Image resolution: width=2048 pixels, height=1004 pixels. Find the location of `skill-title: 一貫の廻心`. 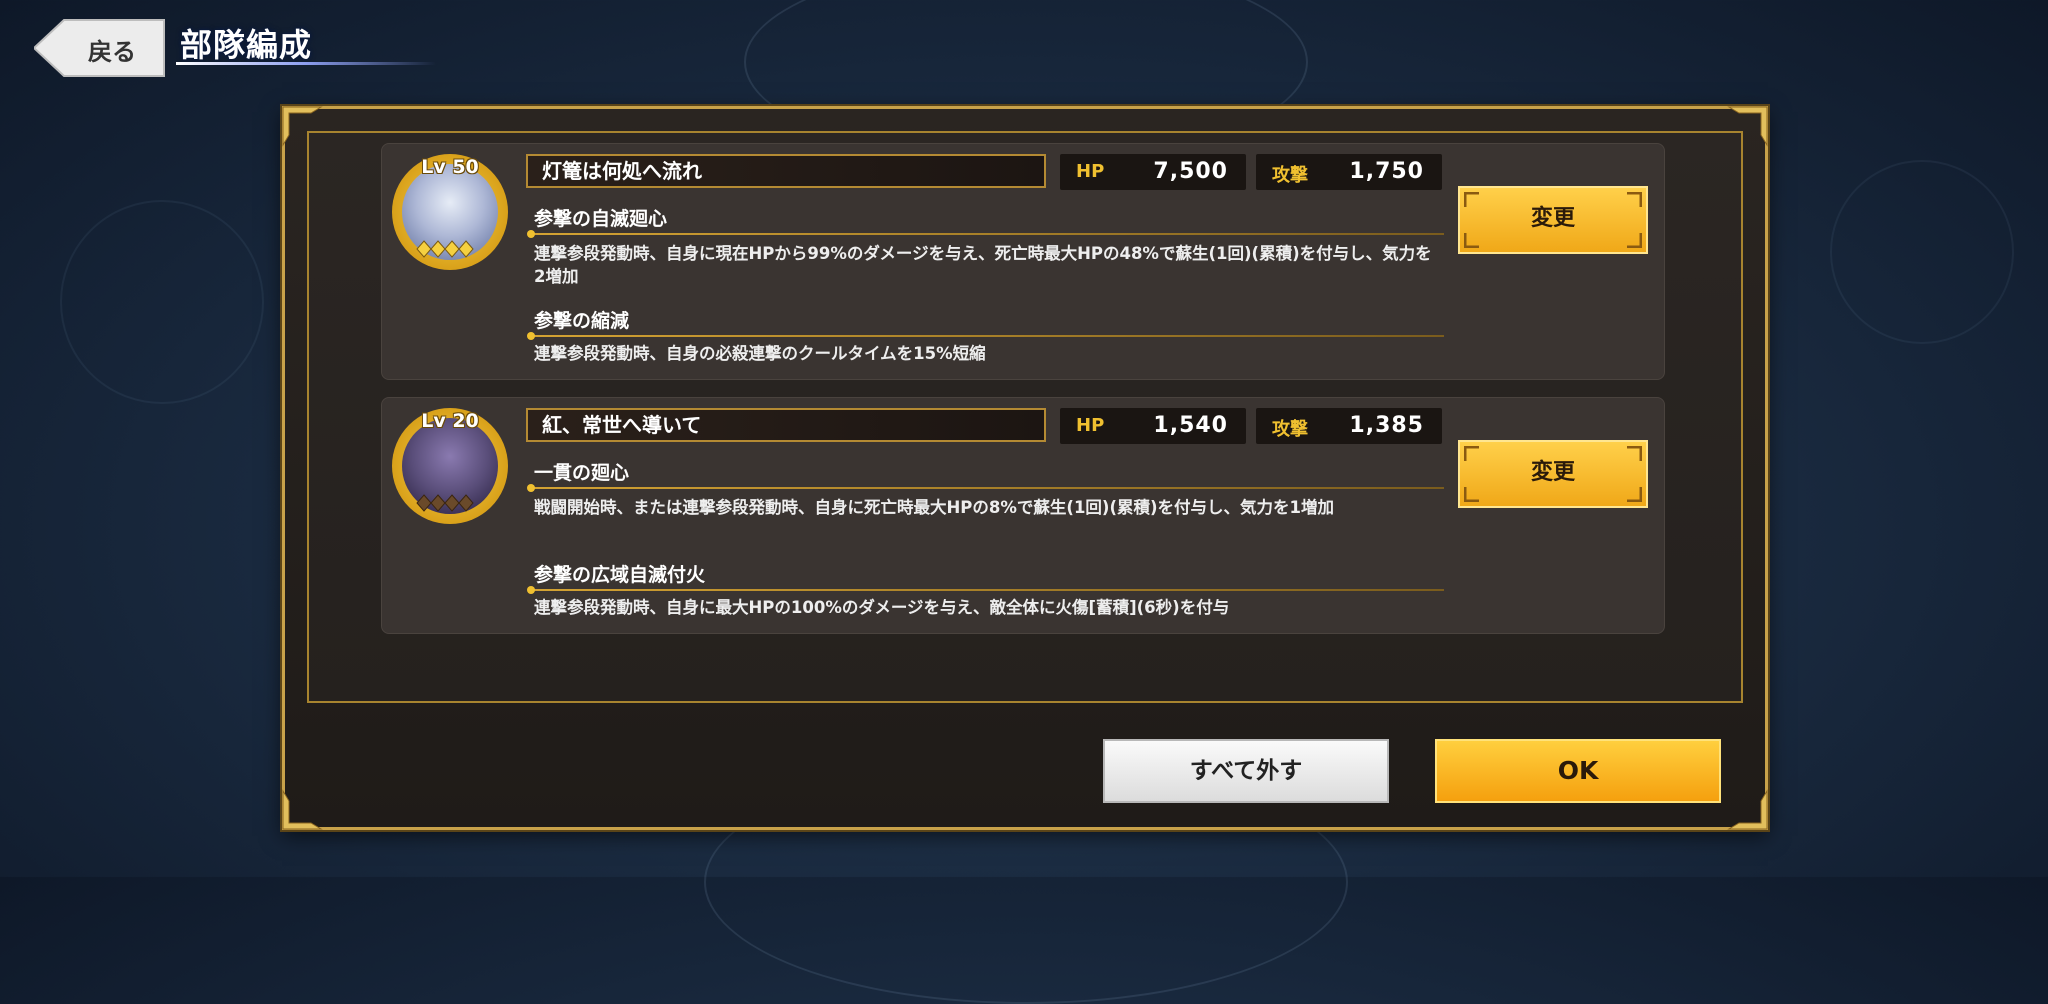

skill-title: 一貫の廻心 is located at coordinates (582, 473).